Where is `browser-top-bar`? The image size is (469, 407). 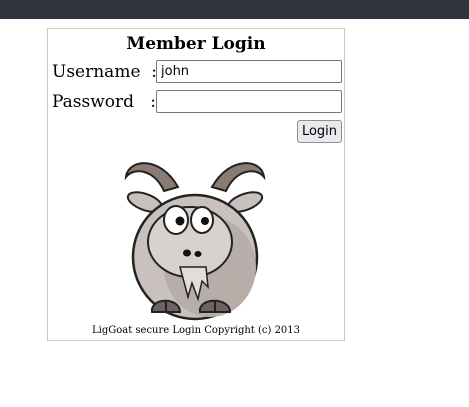 browser-top-bar is located at coordinates (234, 9).